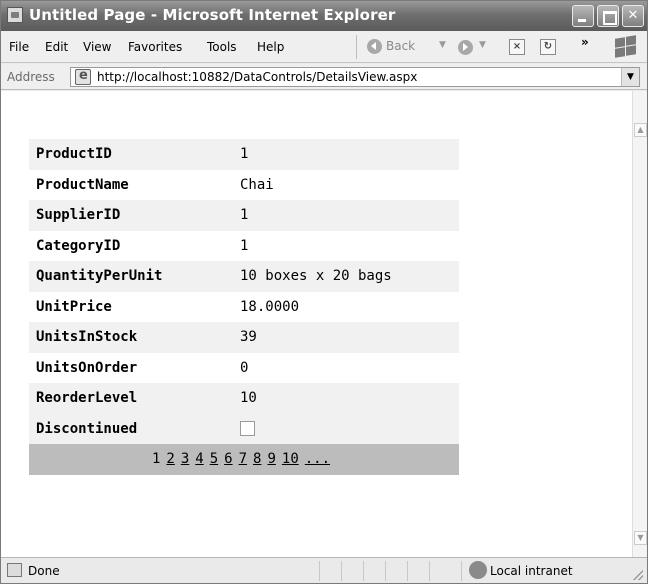 The height and width of the screenshot is (584, 648). I want to click on toolbar-overflow-chevron: », so click(585, 42).